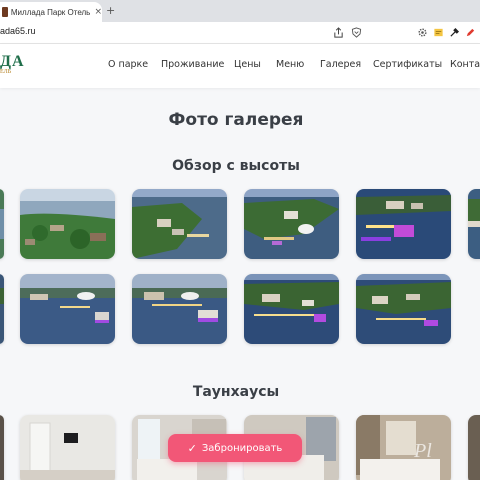 This screenshot has height=480, width=480. Describe the element at coordinates (422, 32) in the screenshot. I see `extension-gear-icon` at that location.